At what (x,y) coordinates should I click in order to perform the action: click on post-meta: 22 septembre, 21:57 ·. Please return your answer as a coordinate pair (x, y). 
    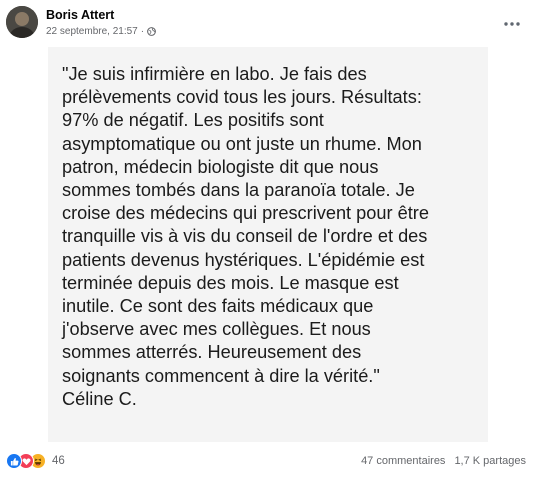
    Looking at the image, I should click on (101, 31).